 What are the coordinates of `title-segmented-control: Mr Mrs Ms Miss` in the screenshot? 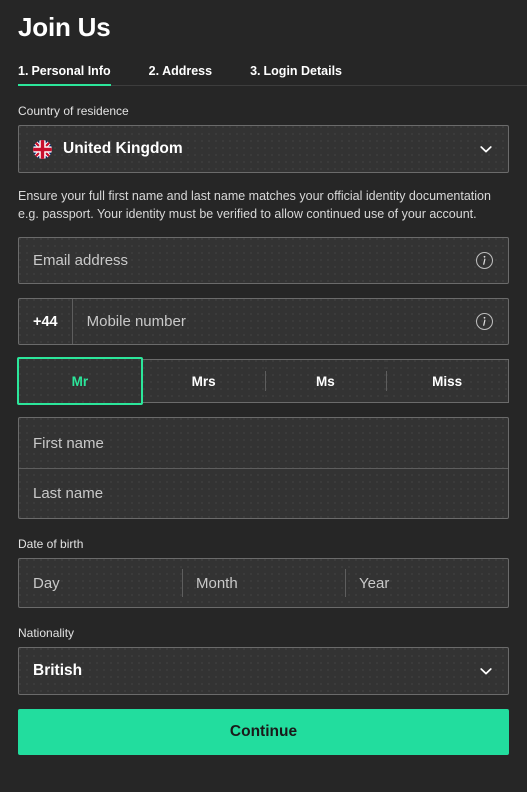 It's located at (263, 381).